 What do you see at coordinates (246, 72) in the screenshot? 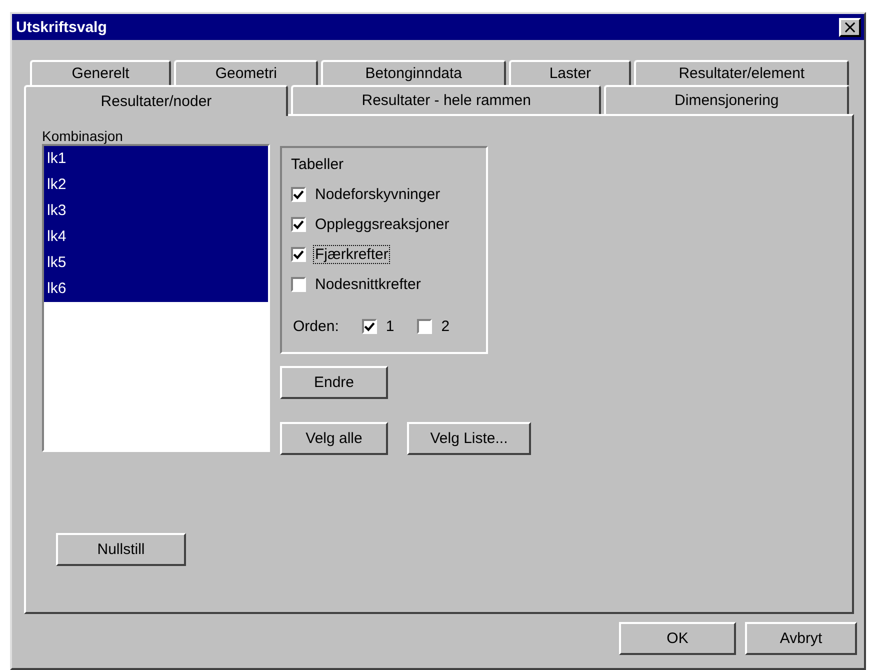
I see `tab: Geometri` at bounding box center [246, 72].